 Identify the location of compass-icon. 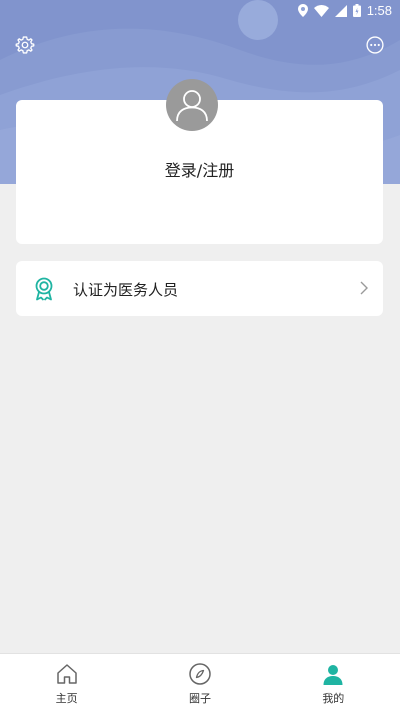
(200, 674).